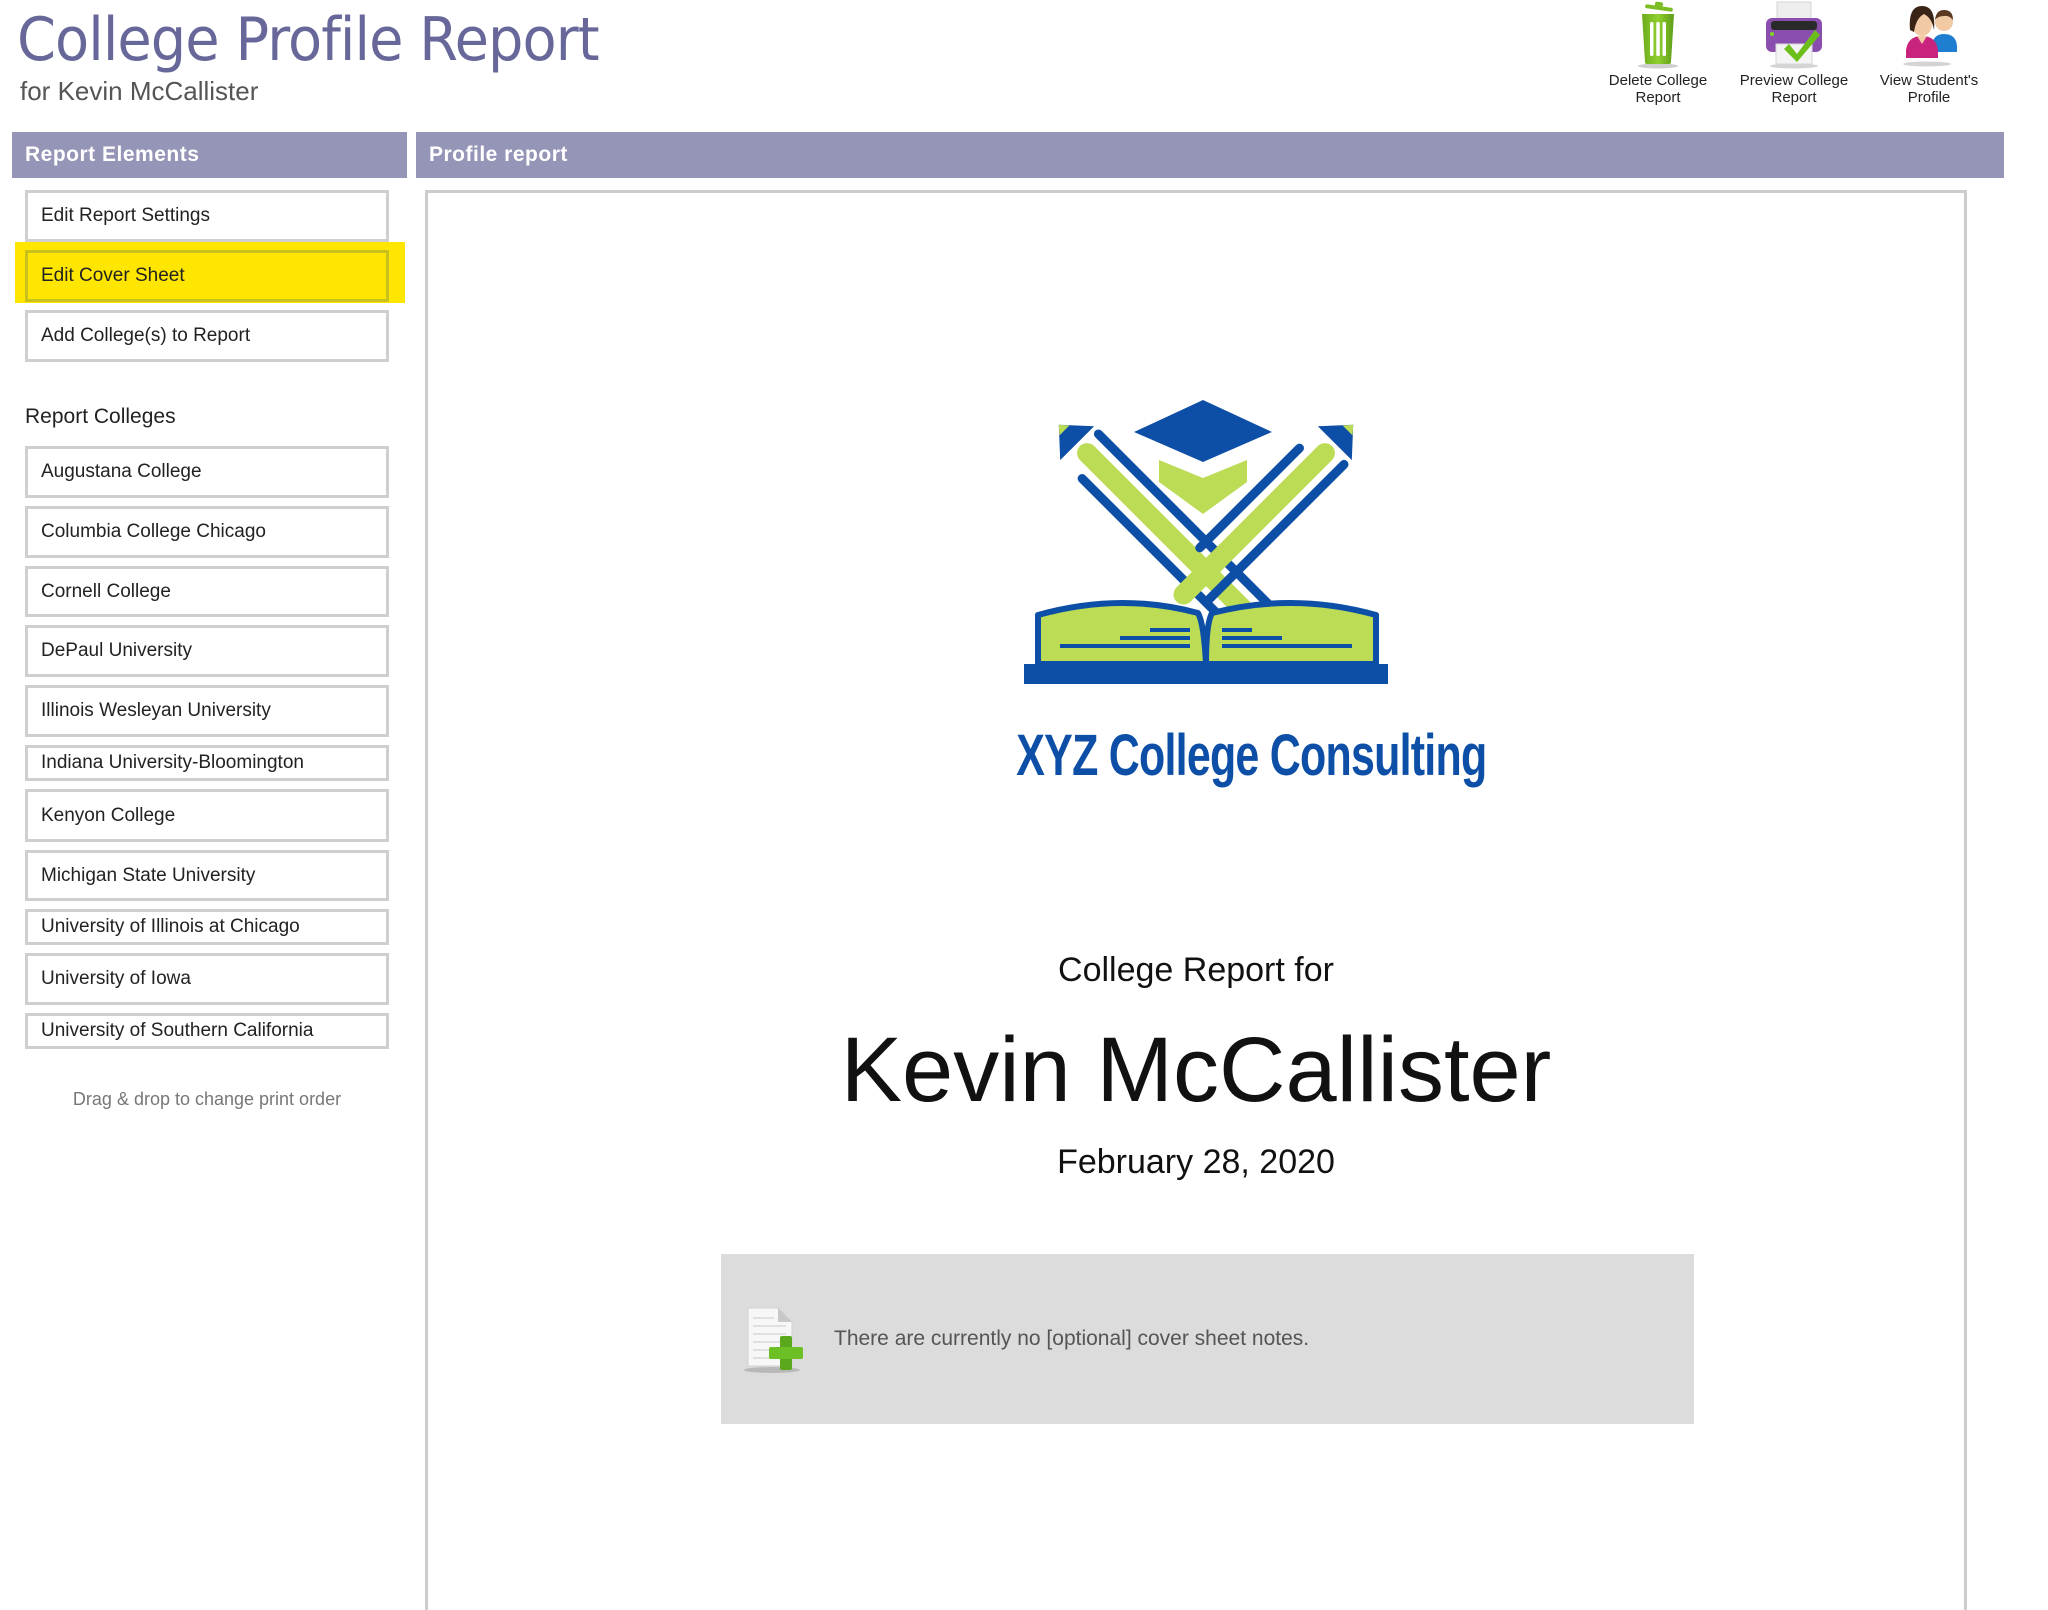 Image resolution: width=2048 pixels, height=1610 pixels. I want to click on cover-date: February 28, 2020, so click(1196, 1162).